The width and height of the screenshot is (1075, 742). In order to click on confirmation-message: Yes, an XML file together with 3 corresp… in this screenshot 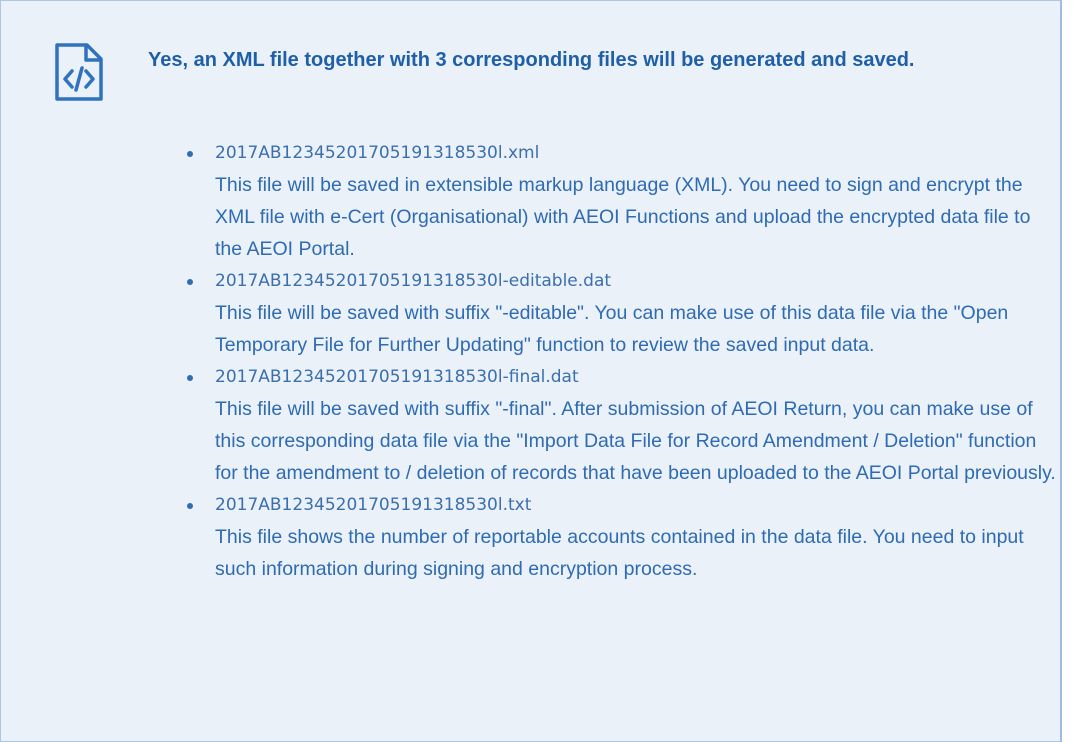, I will do `click(531, 60)`.